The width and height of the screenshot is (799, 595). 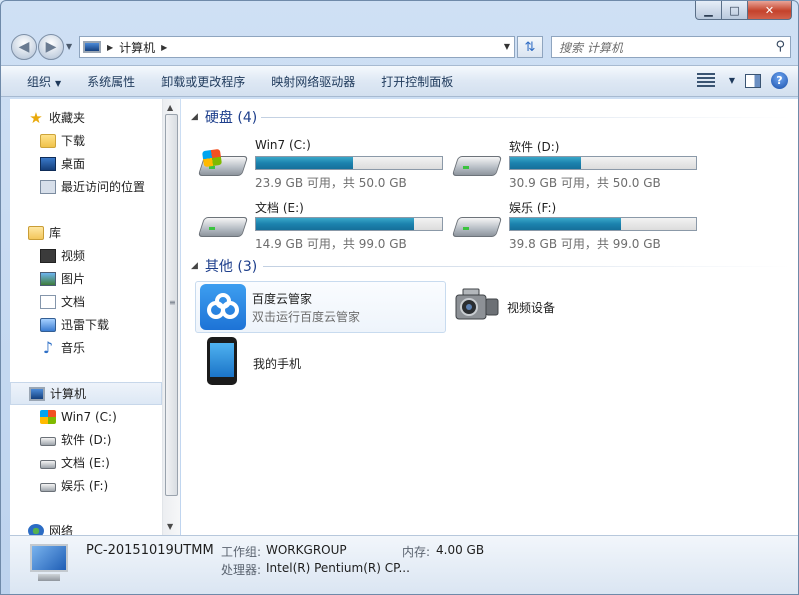 What do you see at coordinates (36, 529) in the screenshot?
I see `network-icon` at bounding box center [36, 529].